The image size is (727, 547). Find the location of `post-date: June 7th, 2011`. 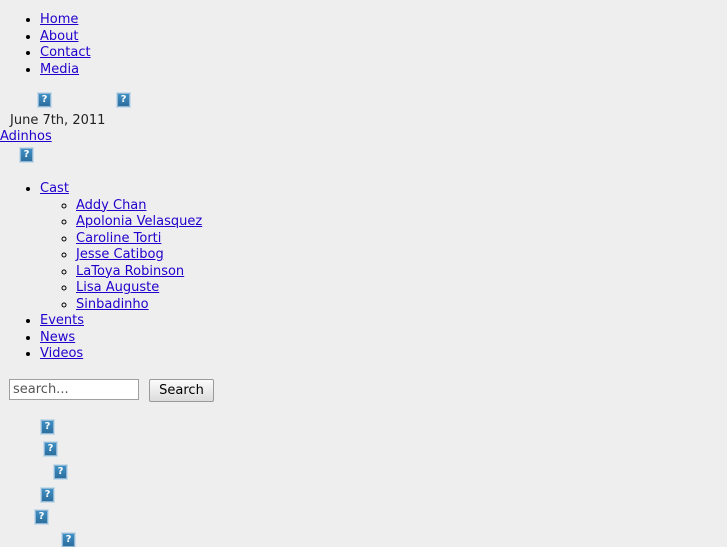

post-date: June 7th, 2011 is located at coordinates (58, 120).